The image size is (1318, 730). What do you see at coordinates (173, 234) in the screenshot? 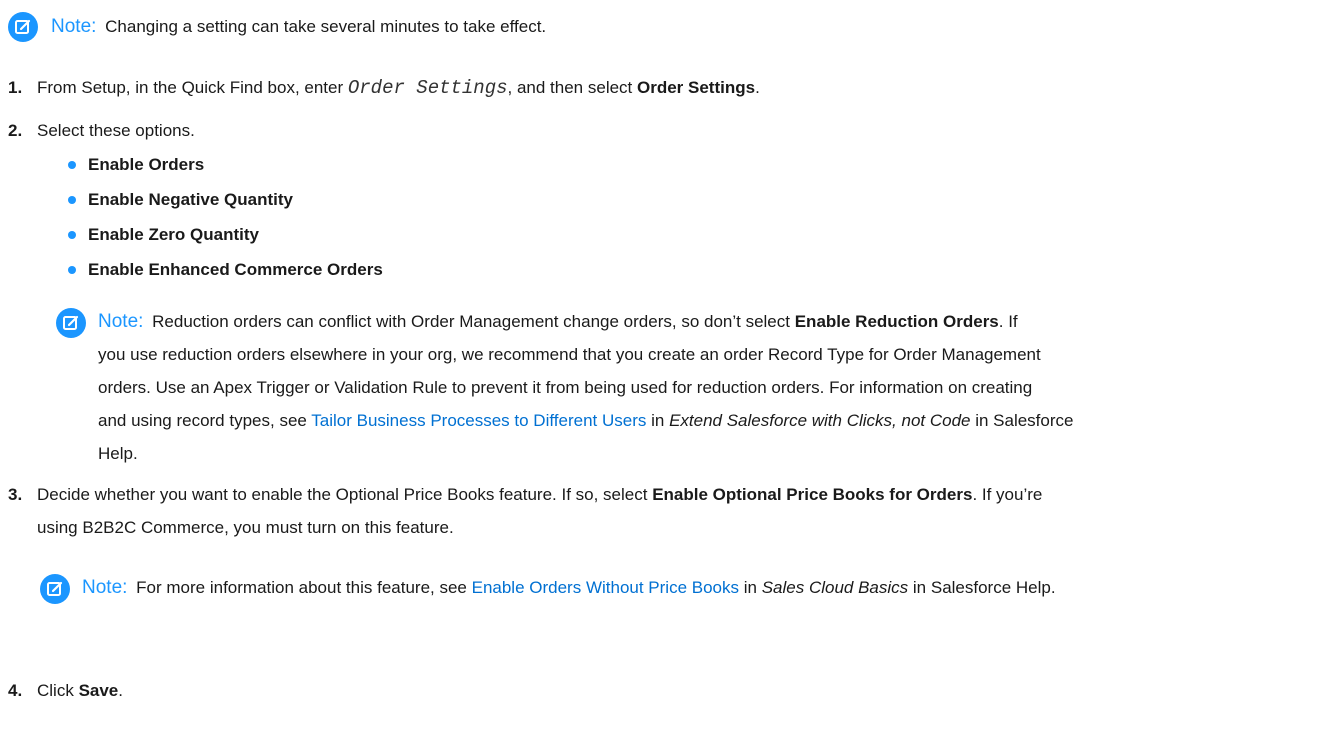
I see `option-enable-zero-quantity: Enable Zero Quantity` at bounding box center [173, 234].